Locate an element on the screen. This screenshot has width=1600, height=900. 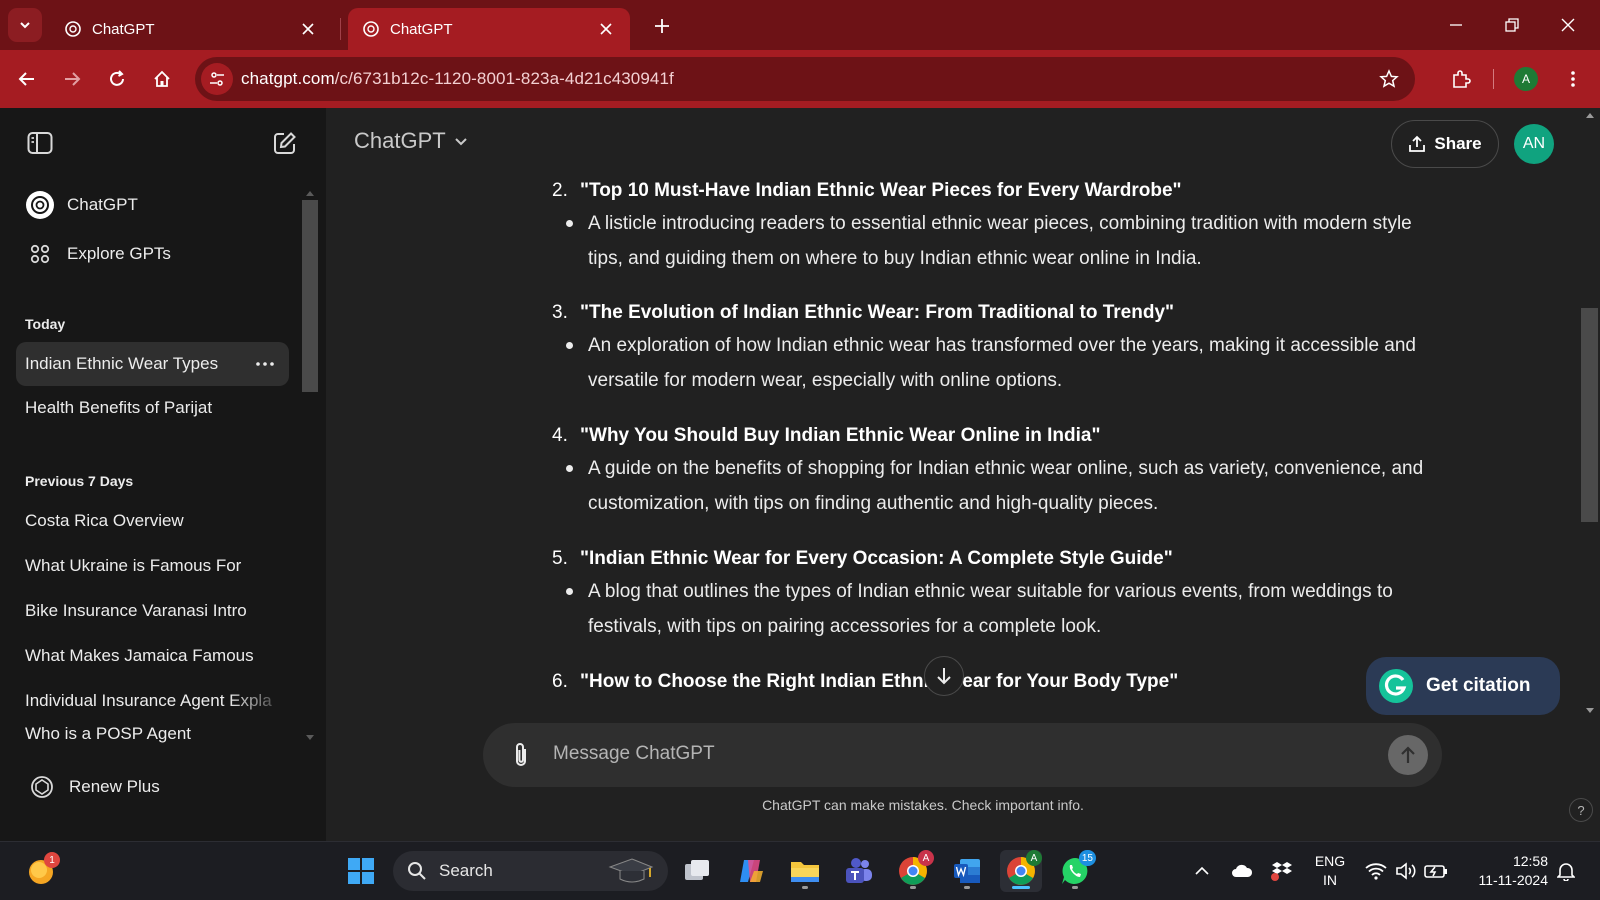
back-button is located at coordinates (27, 79).